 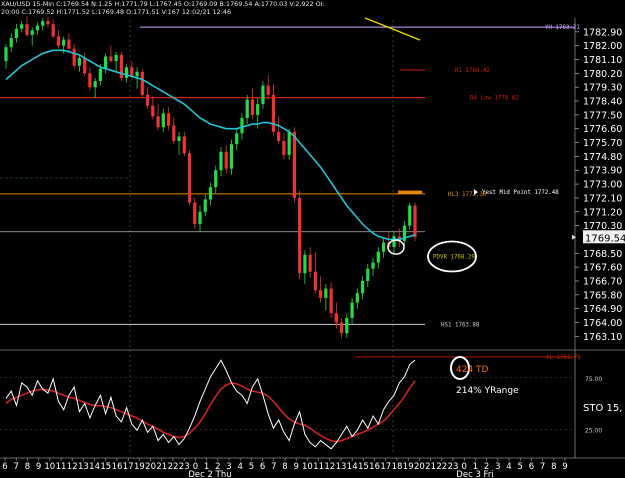 I want to click on time-tick-label: 21, so click(x=430, y=467).